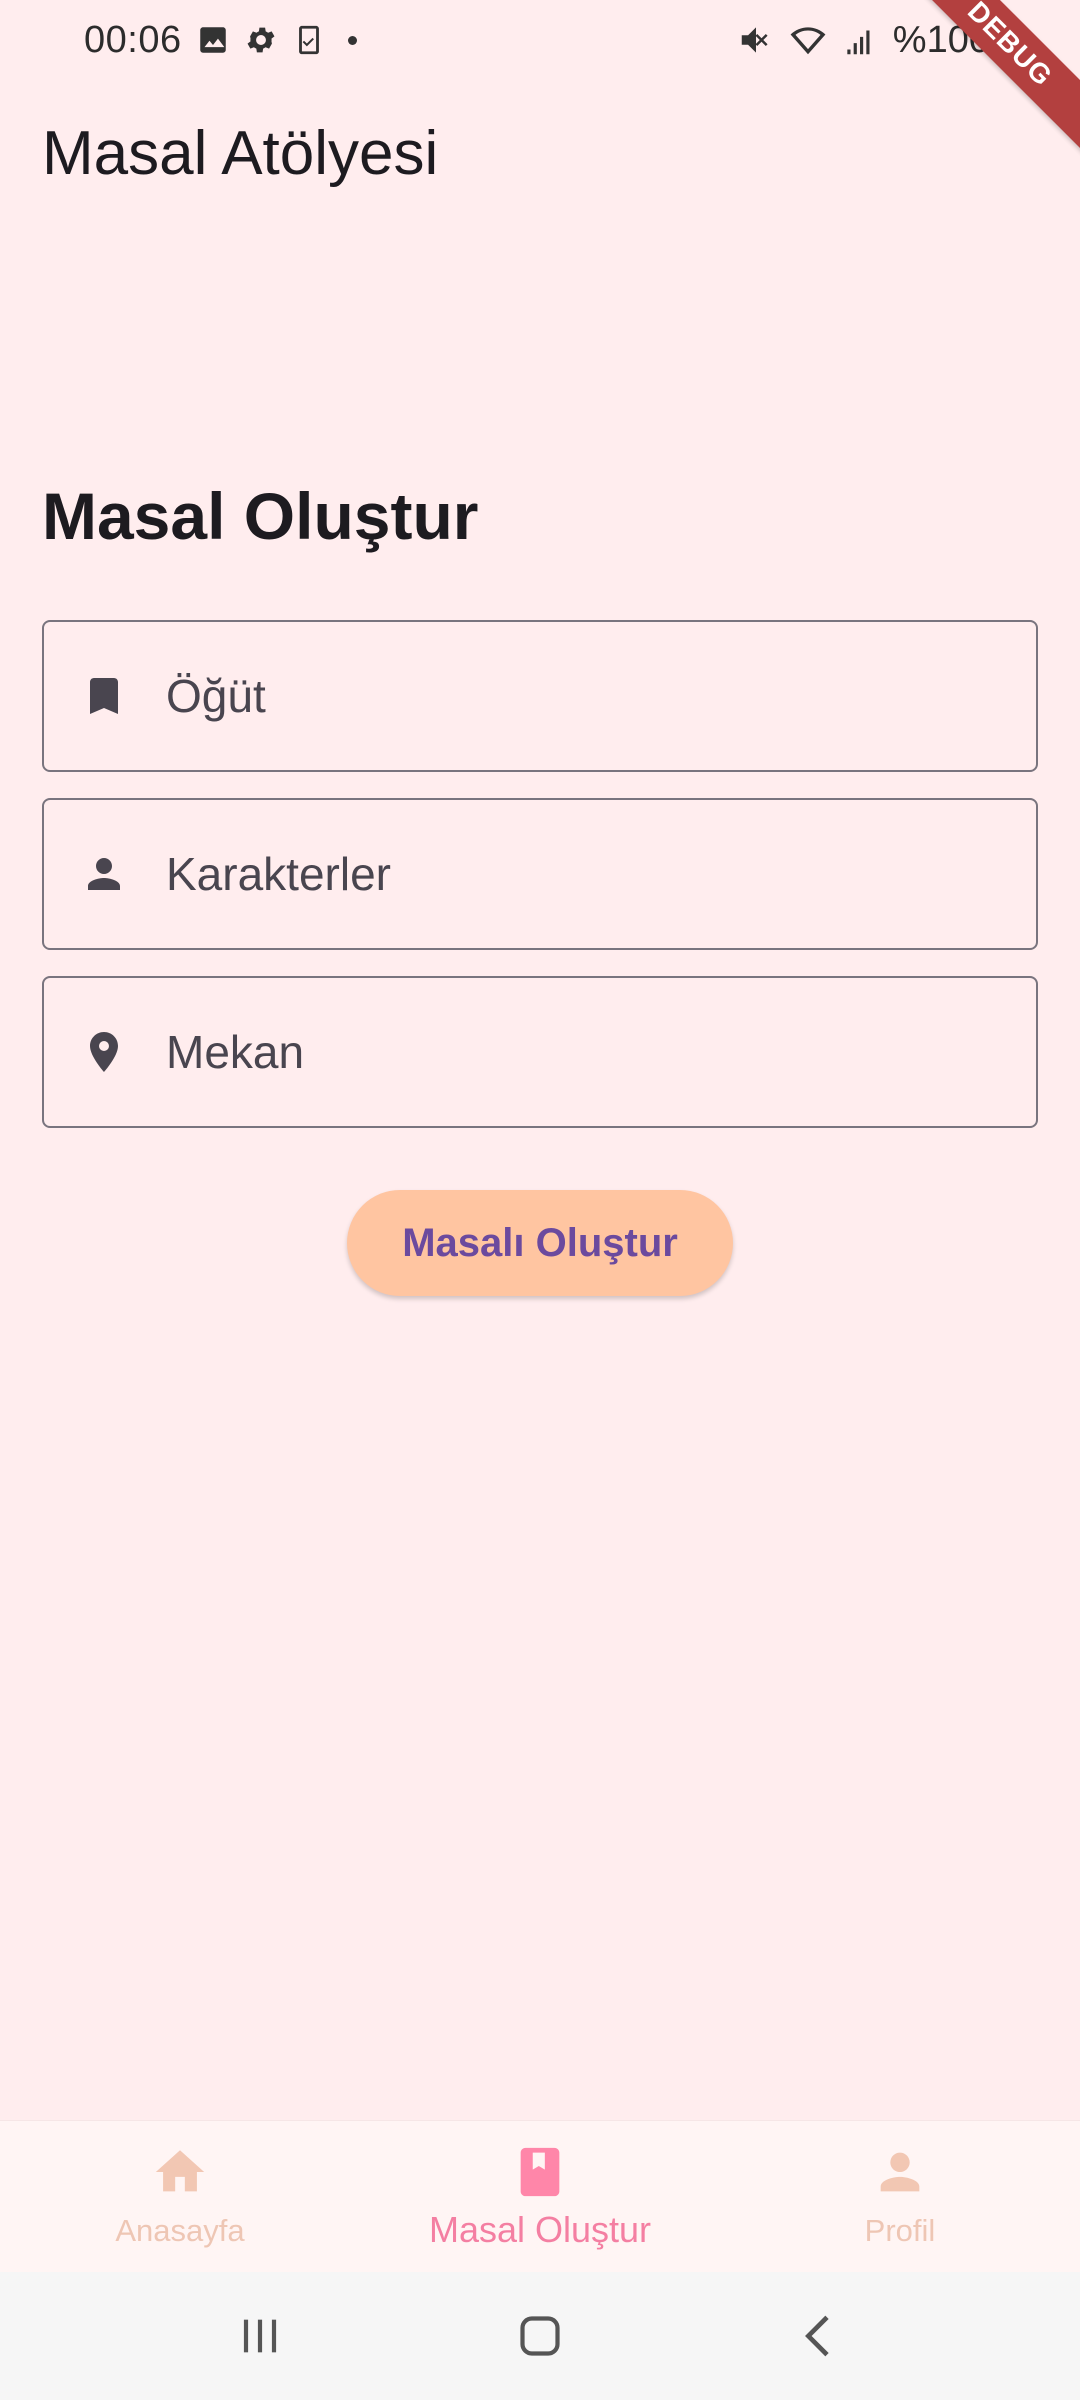 The height and width of the screenshot is (2400, 1080). I want to click on mute-icon, so click(754, 40).